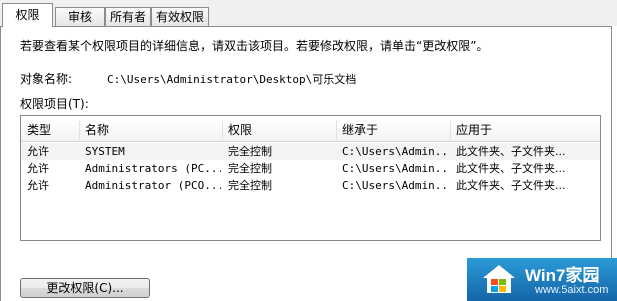 The image size is (617, 301). What do you see at coordinates (308, 13) in the screenshot?
I see `tab-bar: 权限 审核 所有者 有效权限` at bounding box center [308, 13].